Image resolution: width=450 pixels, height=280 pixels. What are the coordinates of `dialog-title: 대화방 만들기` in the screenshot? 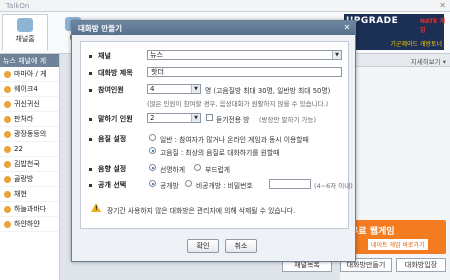 It's located at (100, 28).